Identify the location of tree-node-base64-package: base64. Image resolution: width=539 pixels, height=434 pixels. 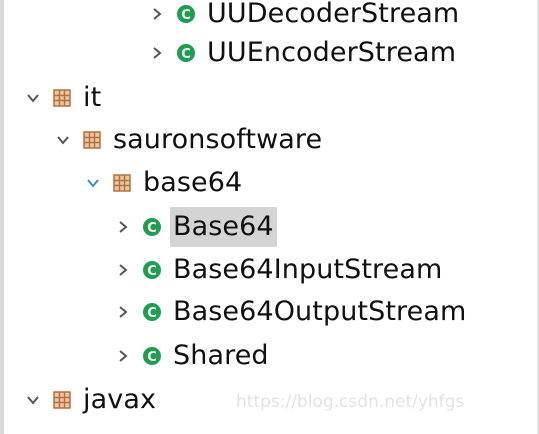
(164, 183).